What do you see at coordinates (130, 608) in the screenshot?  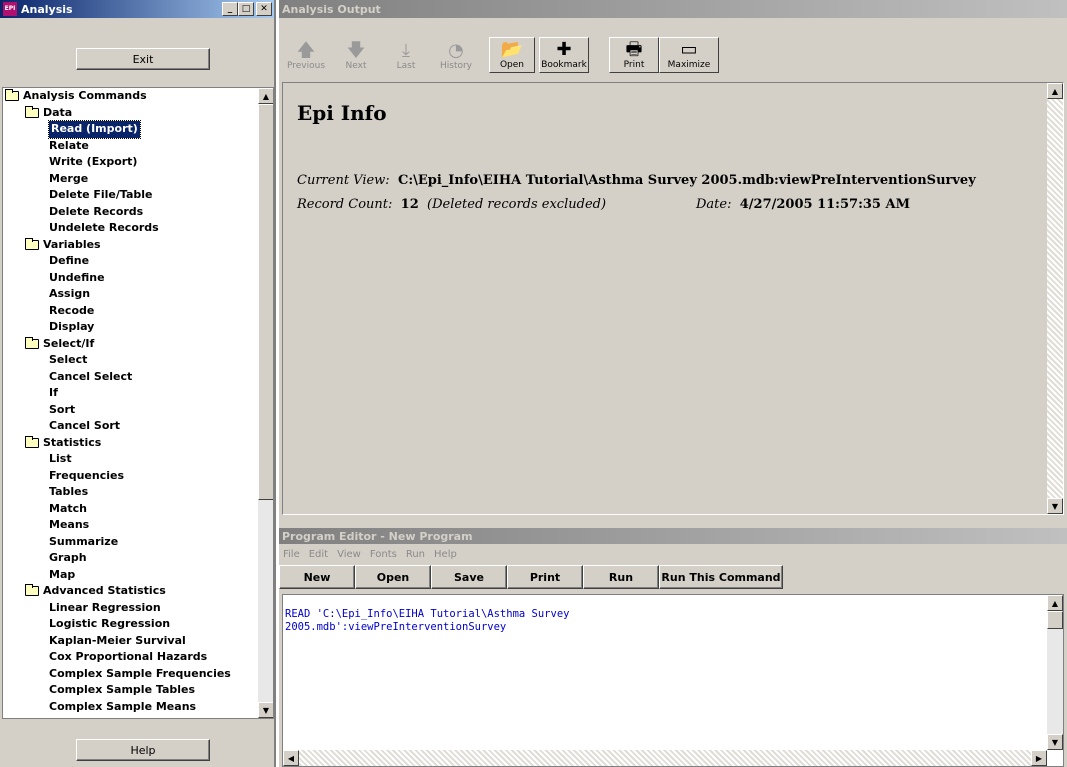 I see `tree-item: Linear Regression` at bounding box center [130, 608].